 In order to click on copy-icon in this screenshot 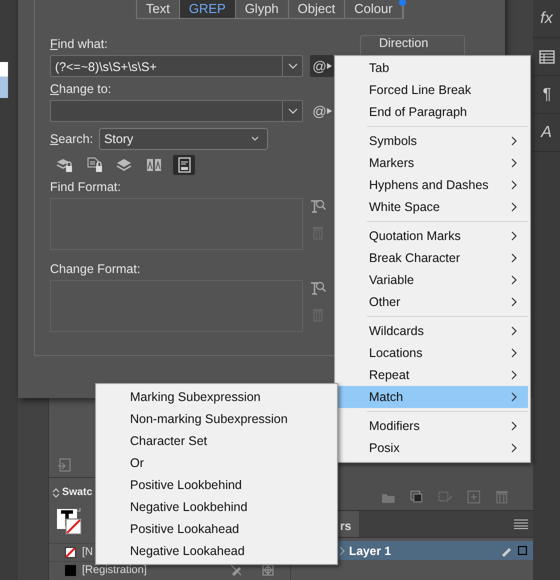, I will do `click(417, 497)`.